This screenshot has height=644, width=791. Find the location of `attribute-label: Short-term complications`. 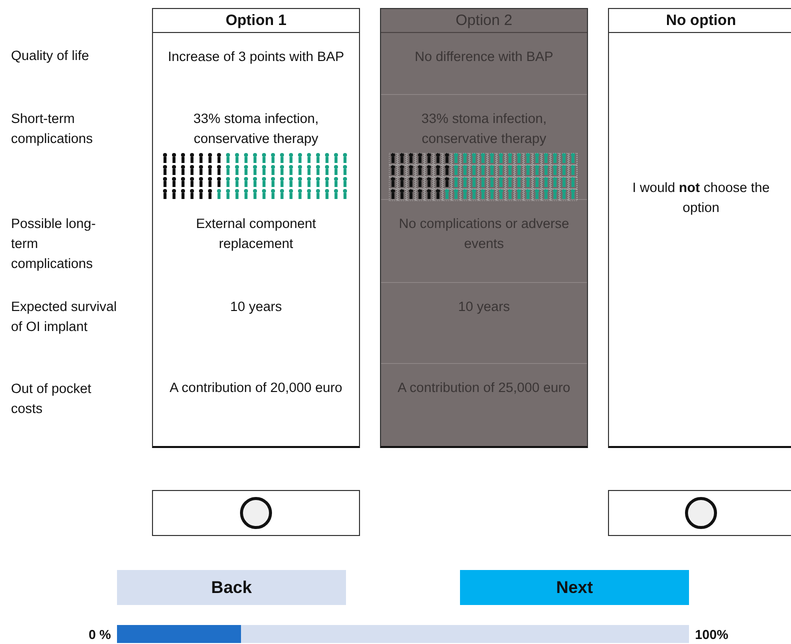

attribute-label: Short-term complications is located at coordinates (52, 128).